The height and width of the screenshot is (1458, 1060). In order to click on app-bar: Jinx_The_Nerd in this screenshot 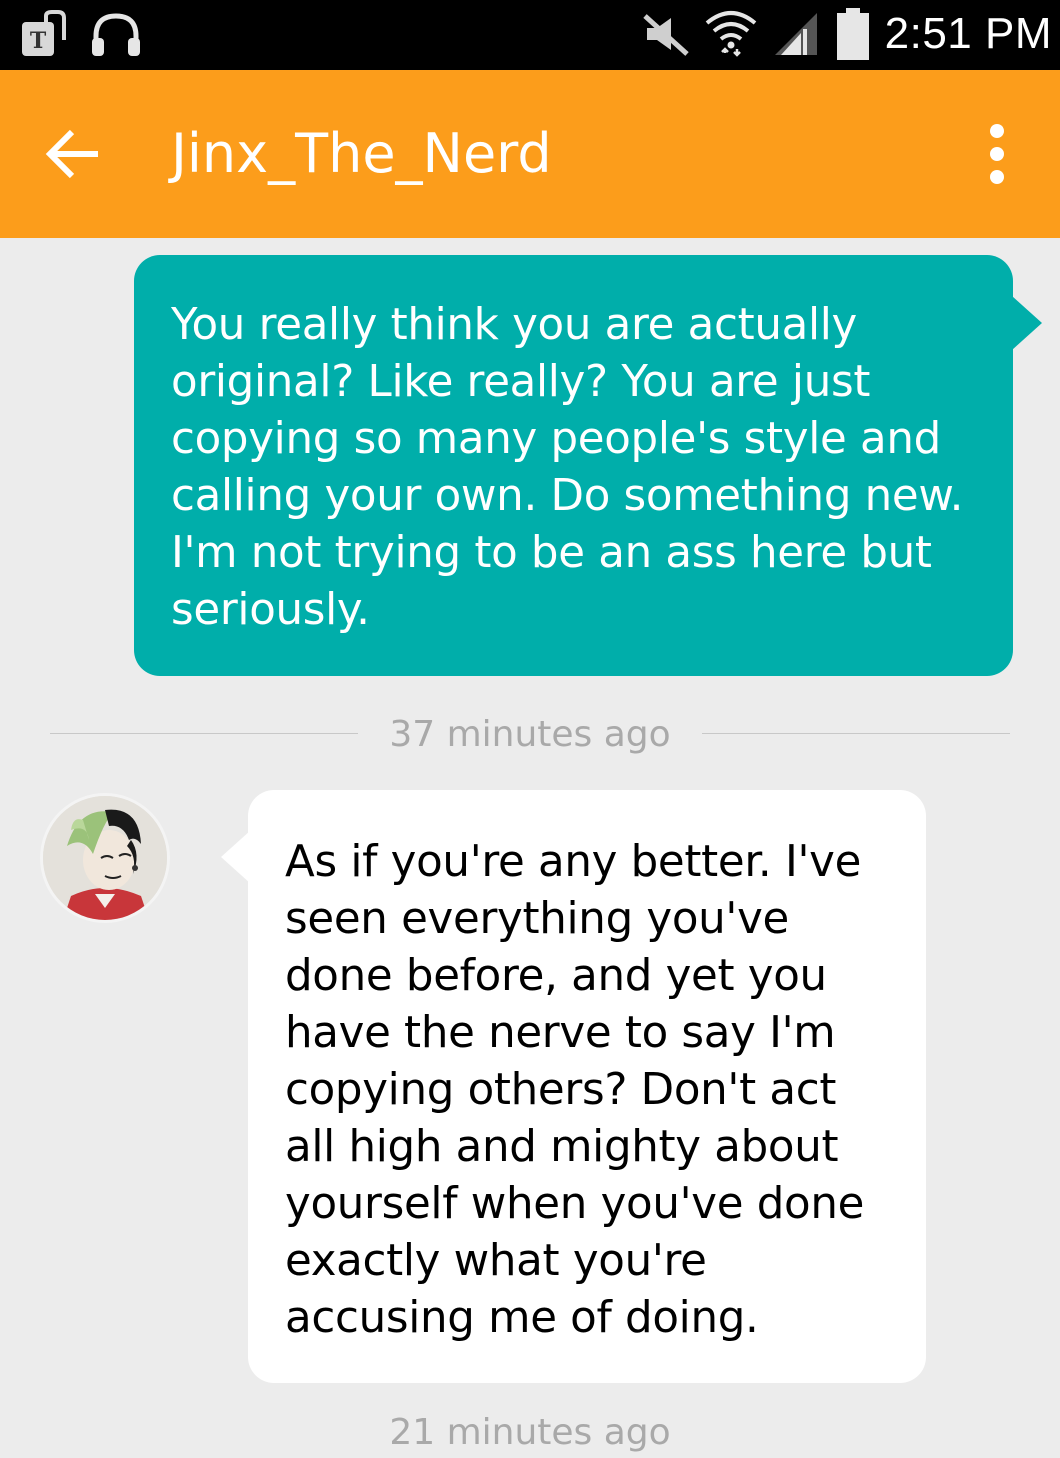, I will do `click(530, 154)`.